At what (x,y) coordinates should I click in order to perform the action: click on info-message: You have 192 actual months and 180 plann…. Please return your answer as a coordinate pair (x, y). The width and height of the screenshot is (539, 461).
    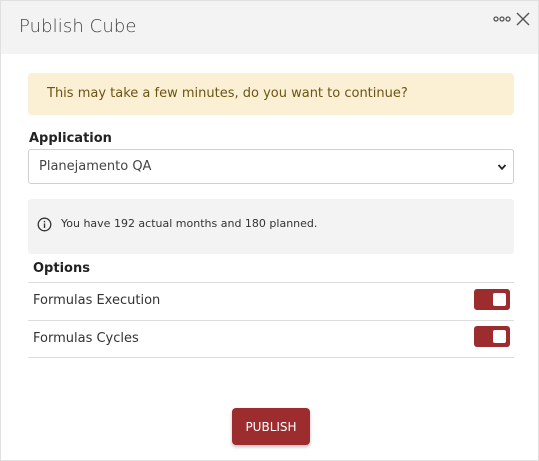
    Looking at the image, I should click on (189, 223).